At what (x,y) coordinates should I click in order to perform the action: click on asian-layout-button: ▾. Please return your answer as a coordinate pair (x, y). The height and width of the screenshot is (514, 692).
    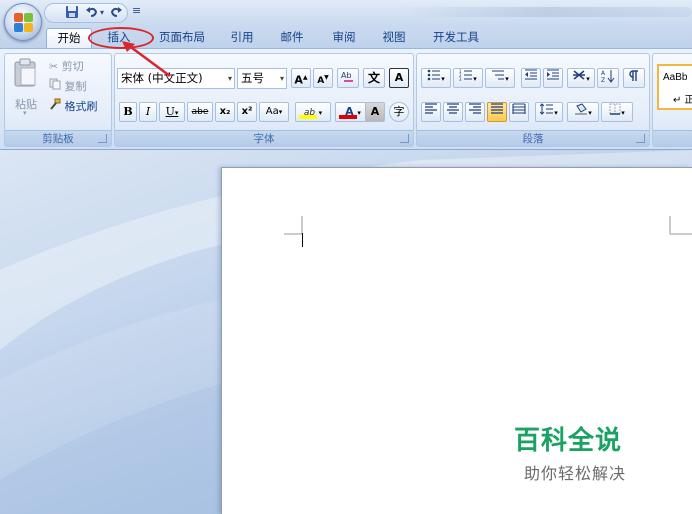
    Looking at the image, I should click on (581, 78).